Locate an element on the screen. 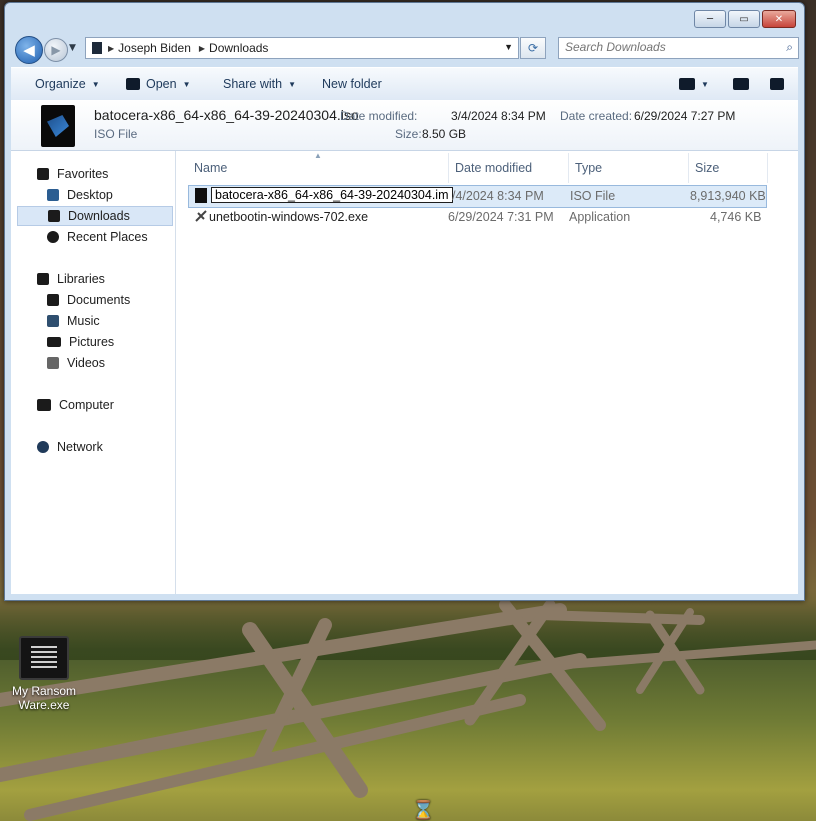 The width and height of the screenshot is (816, 821). change-view-button: ▼ is located at coordinates (694, 84).